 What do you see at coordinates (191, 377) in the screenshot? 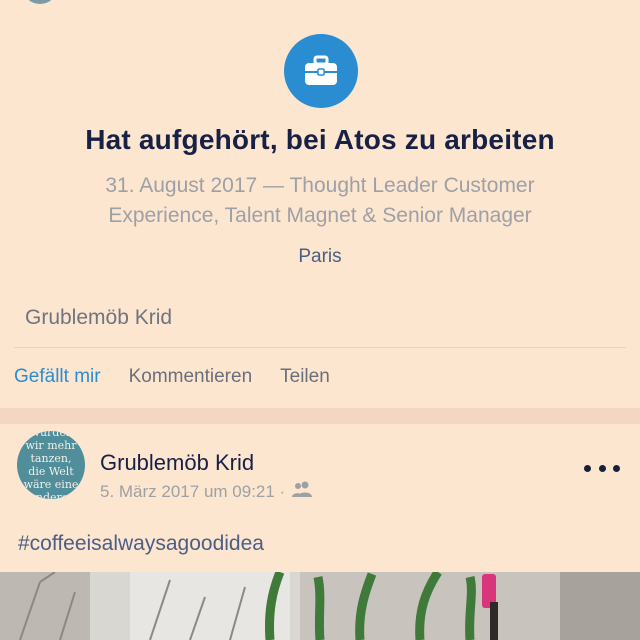
I see `comment-button: Kommentieren` at bounding box center [191, 377].